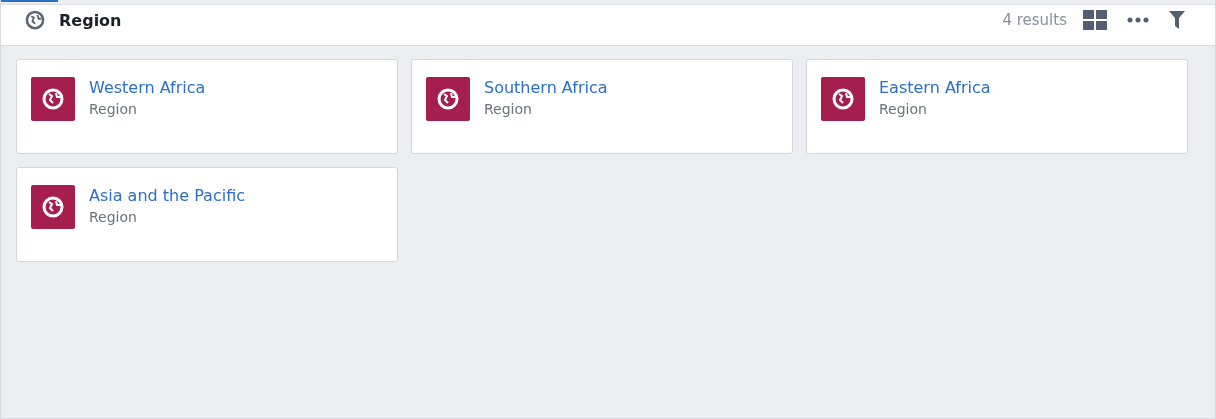 The height and width of the screenshot is (419, 1216). I want to click on region-card: Western Africa Region, so click(207, 106).